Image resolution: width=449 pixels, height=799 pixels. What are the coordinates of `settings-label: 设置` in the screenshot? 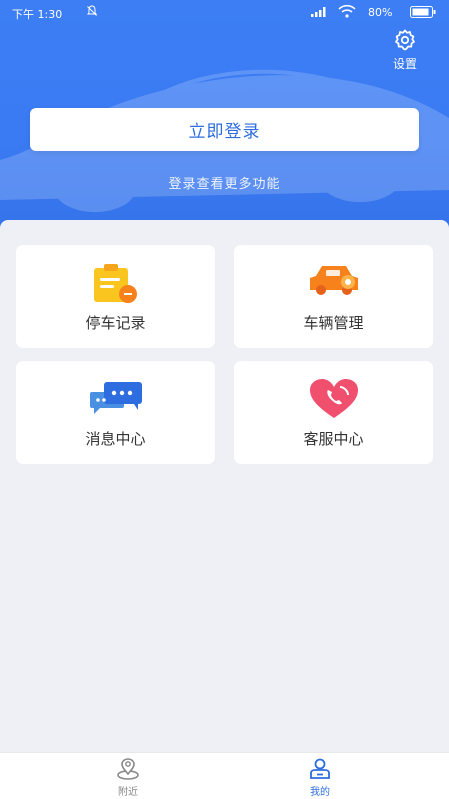 It's located at (404, 64).